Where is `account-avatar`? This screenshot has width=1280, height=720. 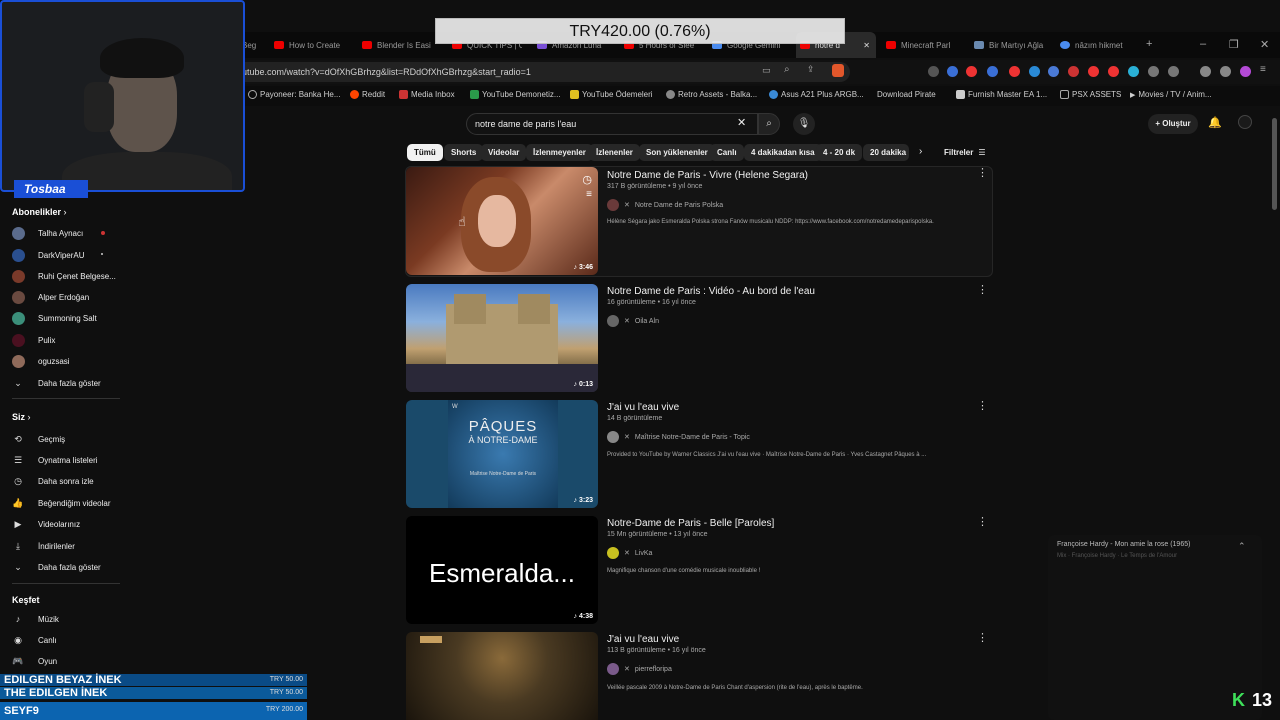
account-avatar is located at coordinates (1245, 122).